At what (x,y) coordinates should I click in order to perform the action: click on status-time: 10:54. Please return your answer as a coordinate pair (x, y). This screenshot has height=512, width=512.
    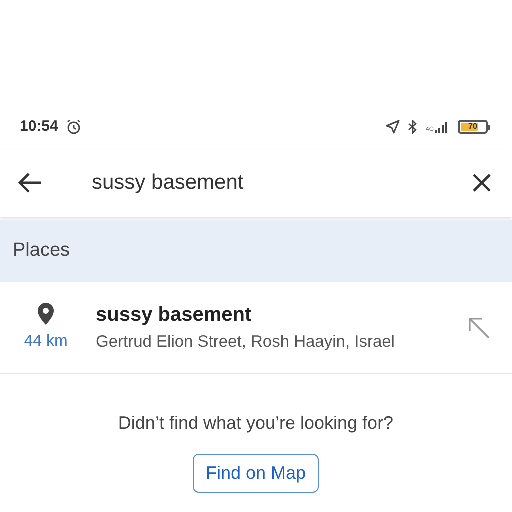
    Looking at the image, I should click on (39, 126).